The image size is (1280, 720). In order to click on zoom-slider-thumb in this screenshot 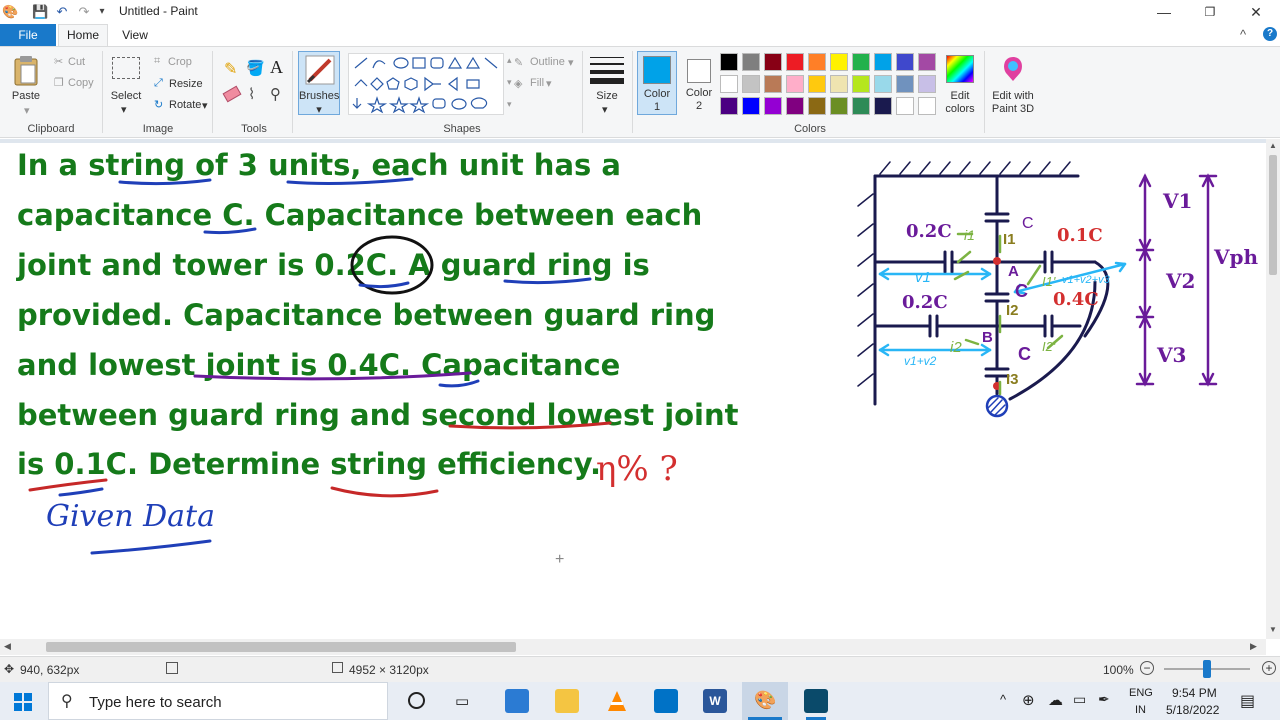, I will do `click(1207, 669)`.